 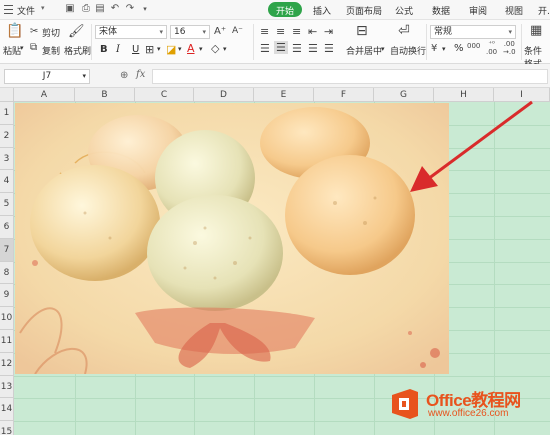 What do you see at coordinates (265, 48) in the screenshot?
I see `align-left-icon: ☰` at bounding box center [265, 48].